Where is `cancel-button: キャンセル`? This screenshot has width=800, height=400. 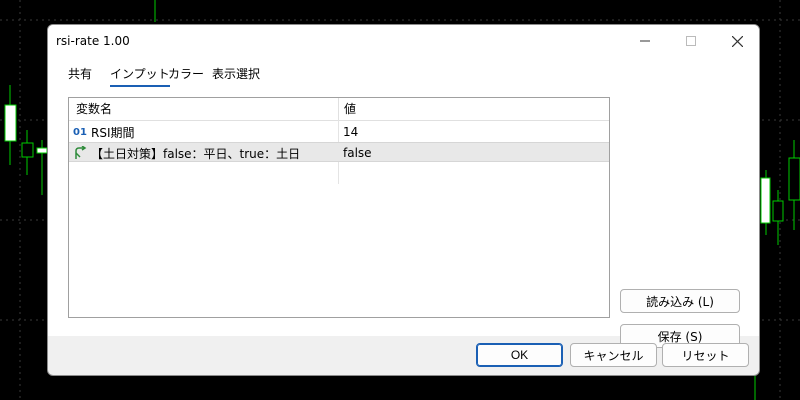 cancel-button: キャンセル is located at coordinates (613, 355).